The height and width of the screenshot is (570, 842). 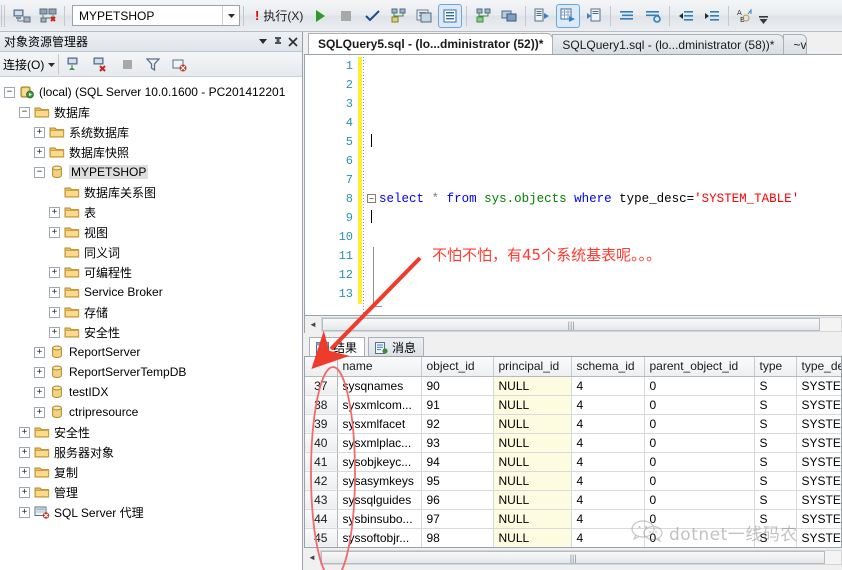 What do you see at coordinates (321, 405) in the screenshot?
I see `row-number-cell: 38` at bounding box center [321, 405].